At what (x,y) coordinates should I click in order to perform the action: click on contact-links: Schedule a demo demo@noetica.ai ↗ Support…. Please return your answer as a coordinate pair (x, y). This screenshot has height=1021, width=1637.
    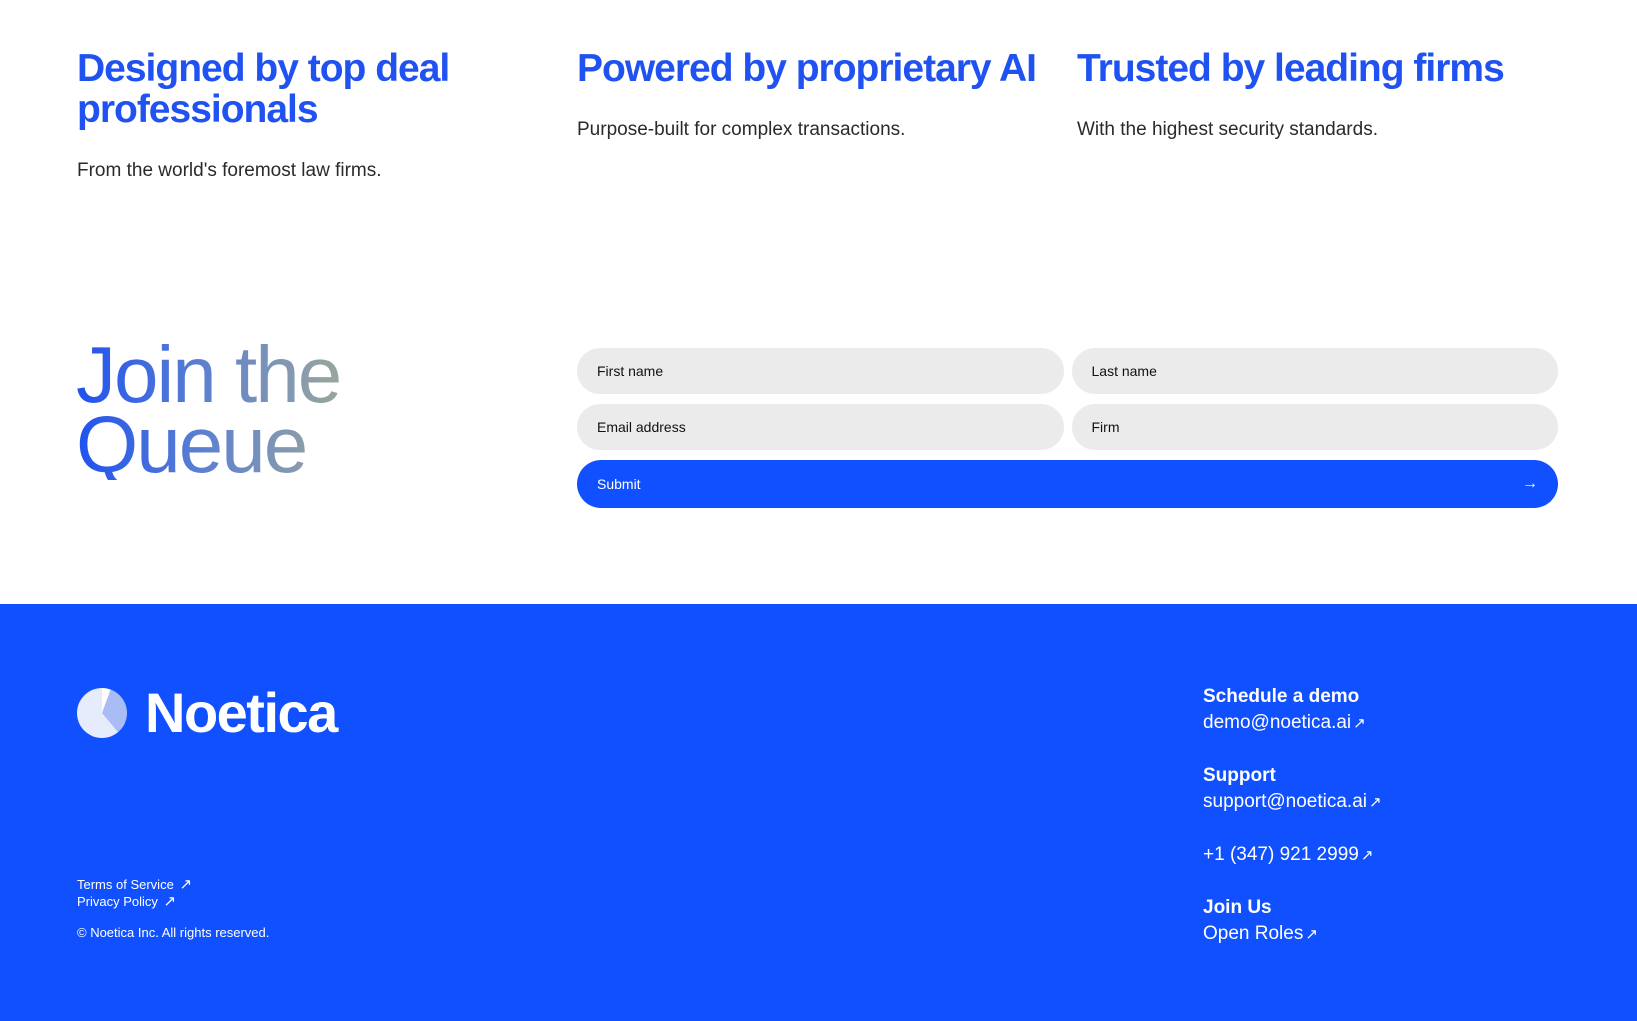
    Looking at the image, I should click on (1292, 829).